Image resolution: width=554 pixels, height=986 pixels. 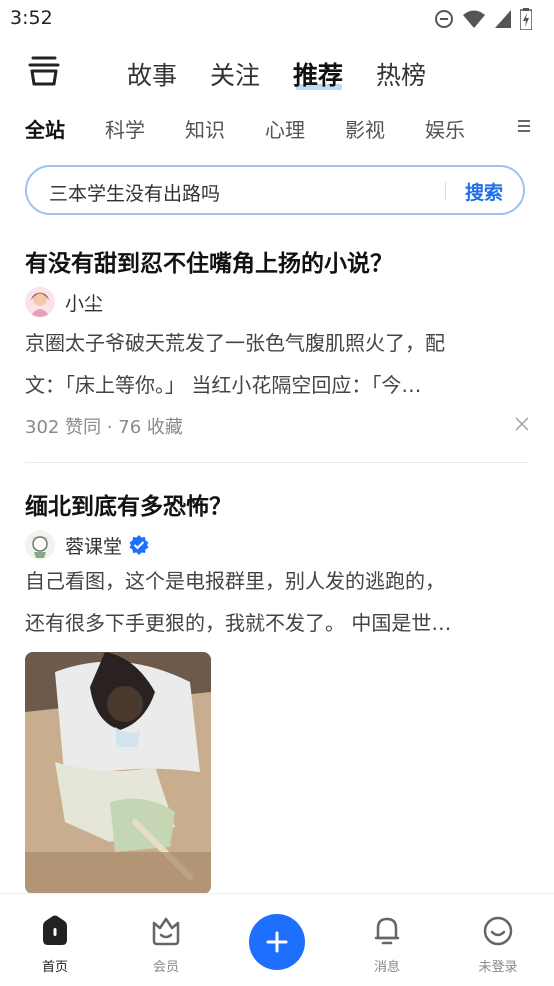 What do you see at coordinates (205, 128) in the screenshot?
I see `category-knowledge: 知识` at bounding box center [205, 128].